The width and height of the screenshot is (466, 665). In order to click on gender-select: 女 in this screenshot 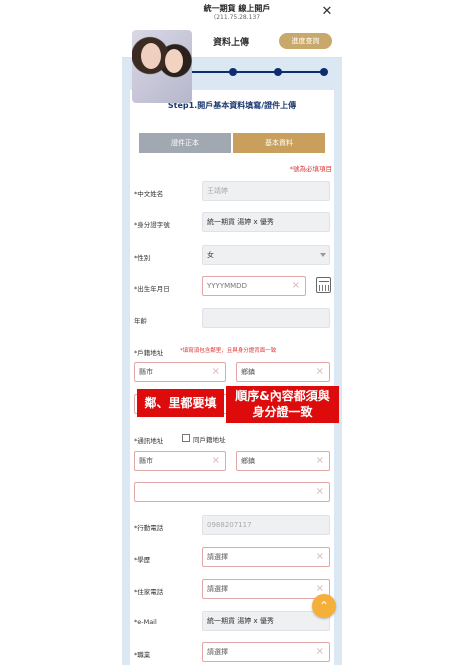, I will do `click(266, 255)`.